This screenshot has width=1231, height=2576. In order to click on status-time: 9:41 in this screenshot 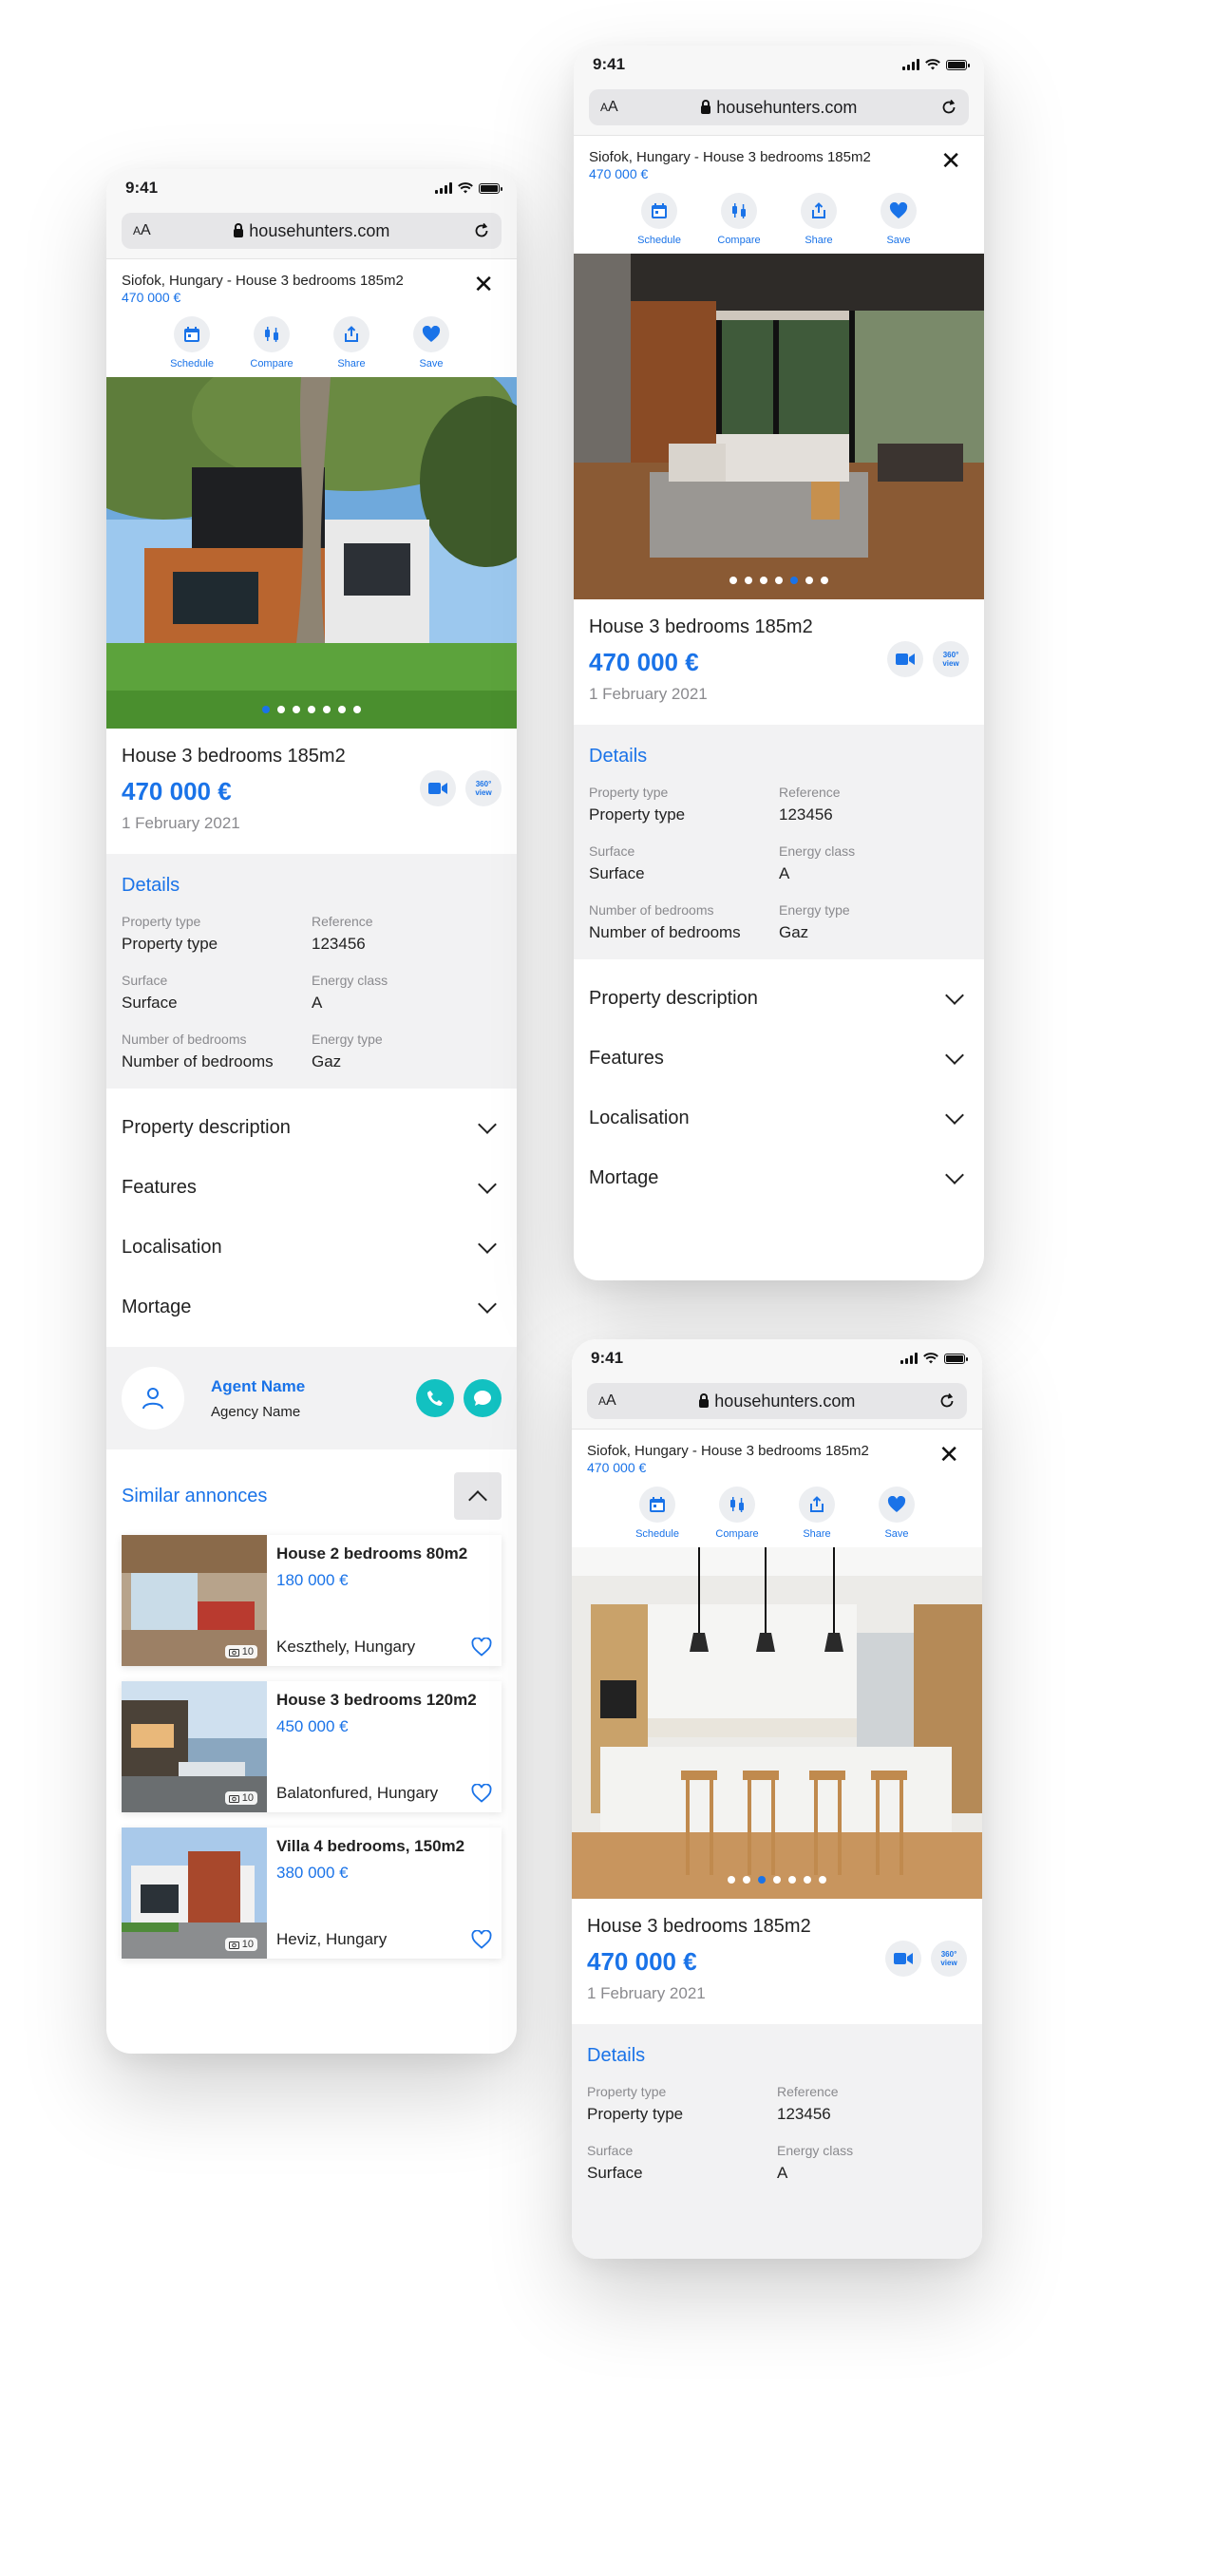, I will do `click(609, 64)`.